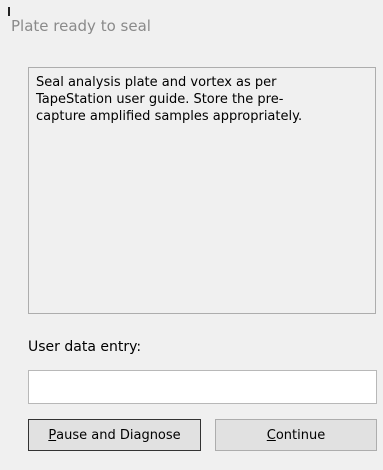 Image resolution: width=383 pixels, height=470 pixels. What do you see at coordinates (9, 11) in the screenshot?
I see `window-corner-mark` at bounding box center [9, 11].